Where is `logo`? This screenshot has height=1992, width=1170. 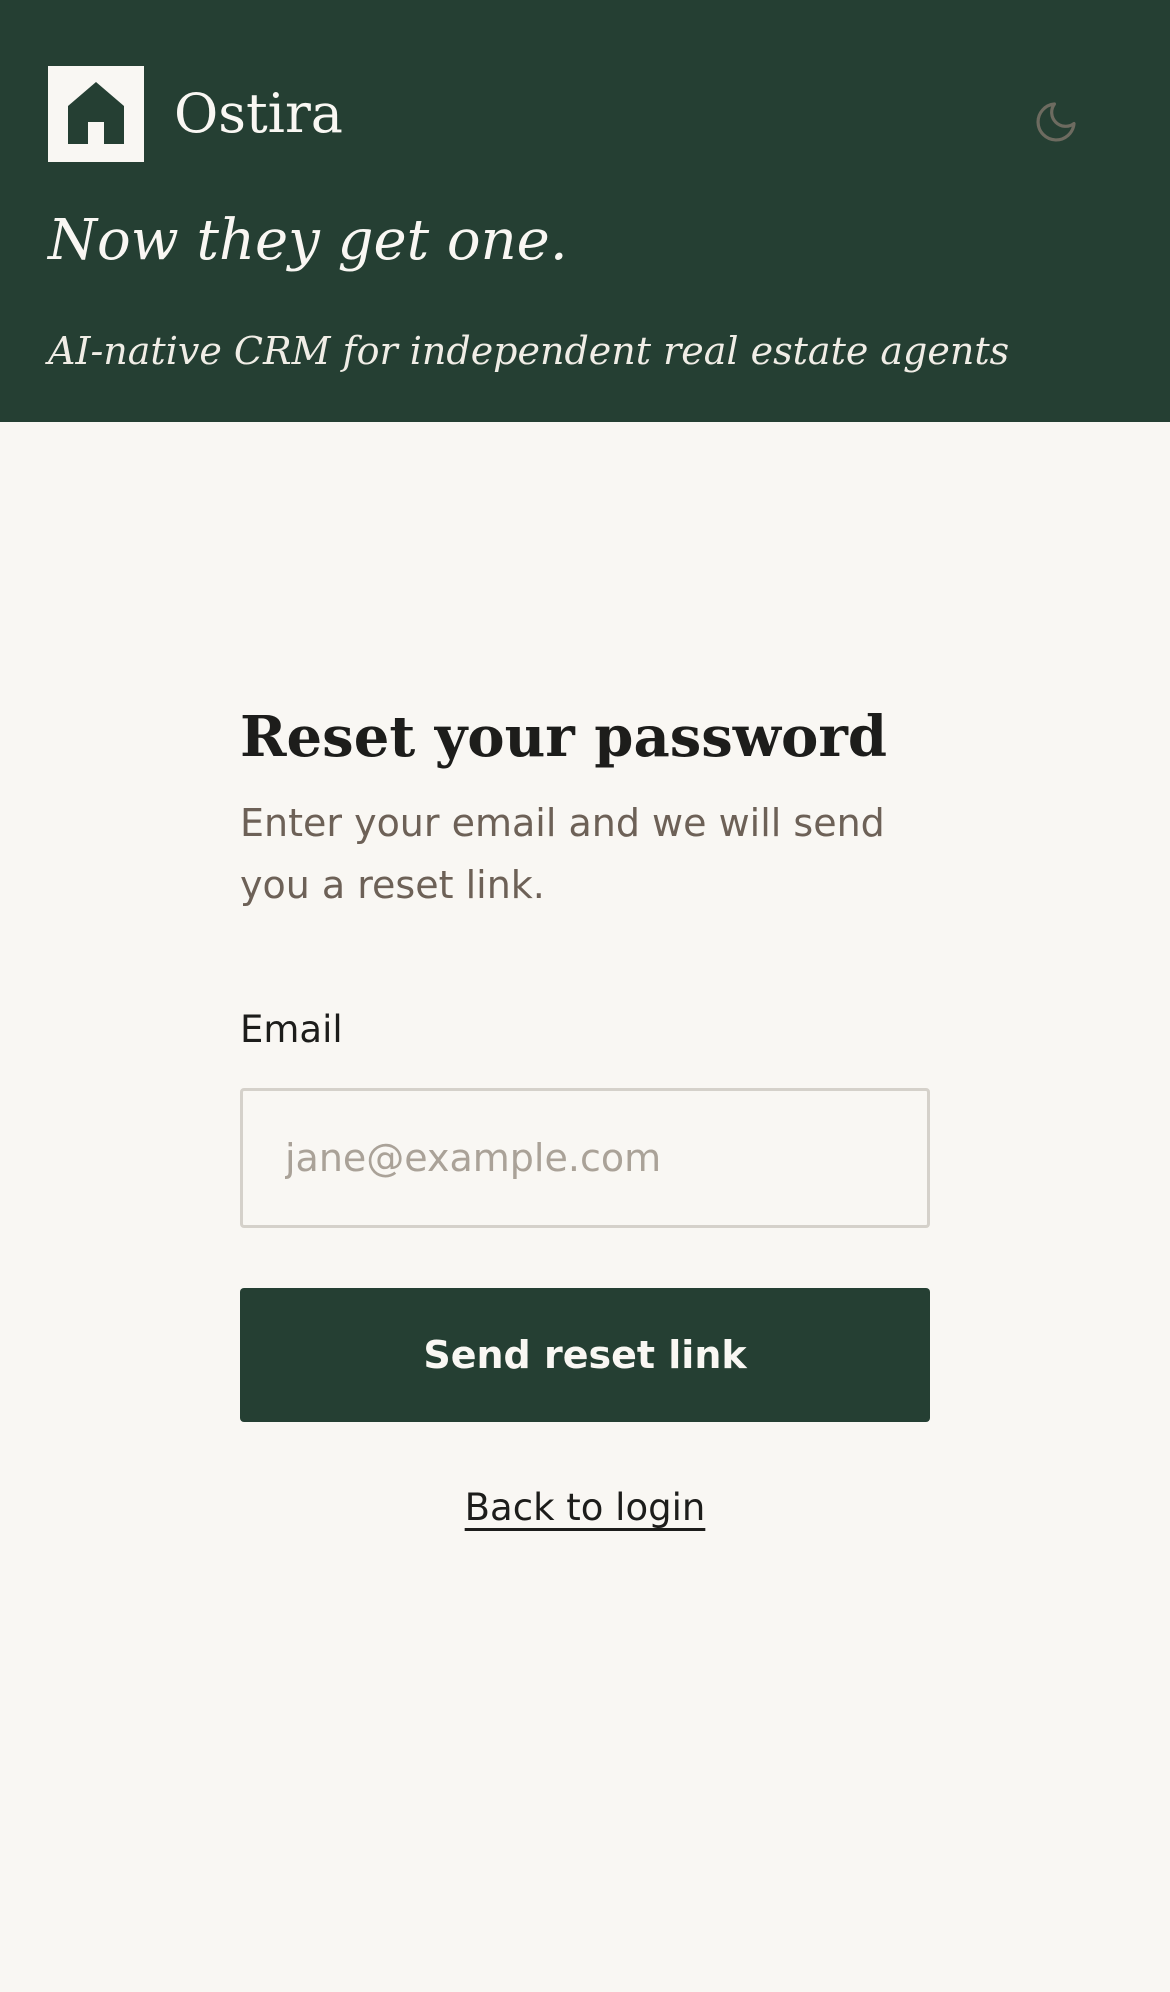 logo is located at coordinates (96, 114).